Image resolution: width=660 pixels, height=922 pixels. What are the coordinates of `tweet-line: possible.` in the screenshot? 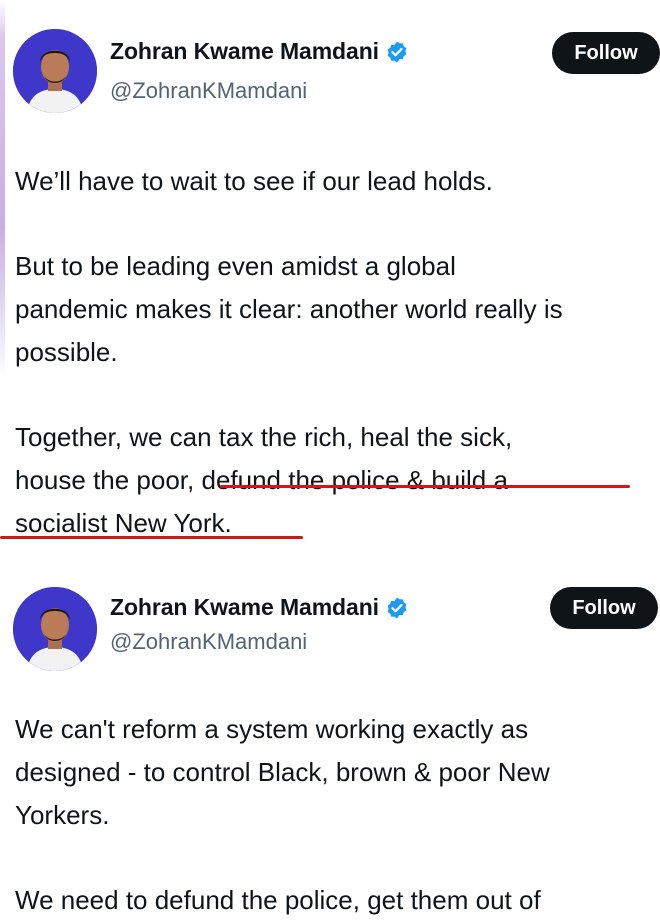 It's located at (66, 352).